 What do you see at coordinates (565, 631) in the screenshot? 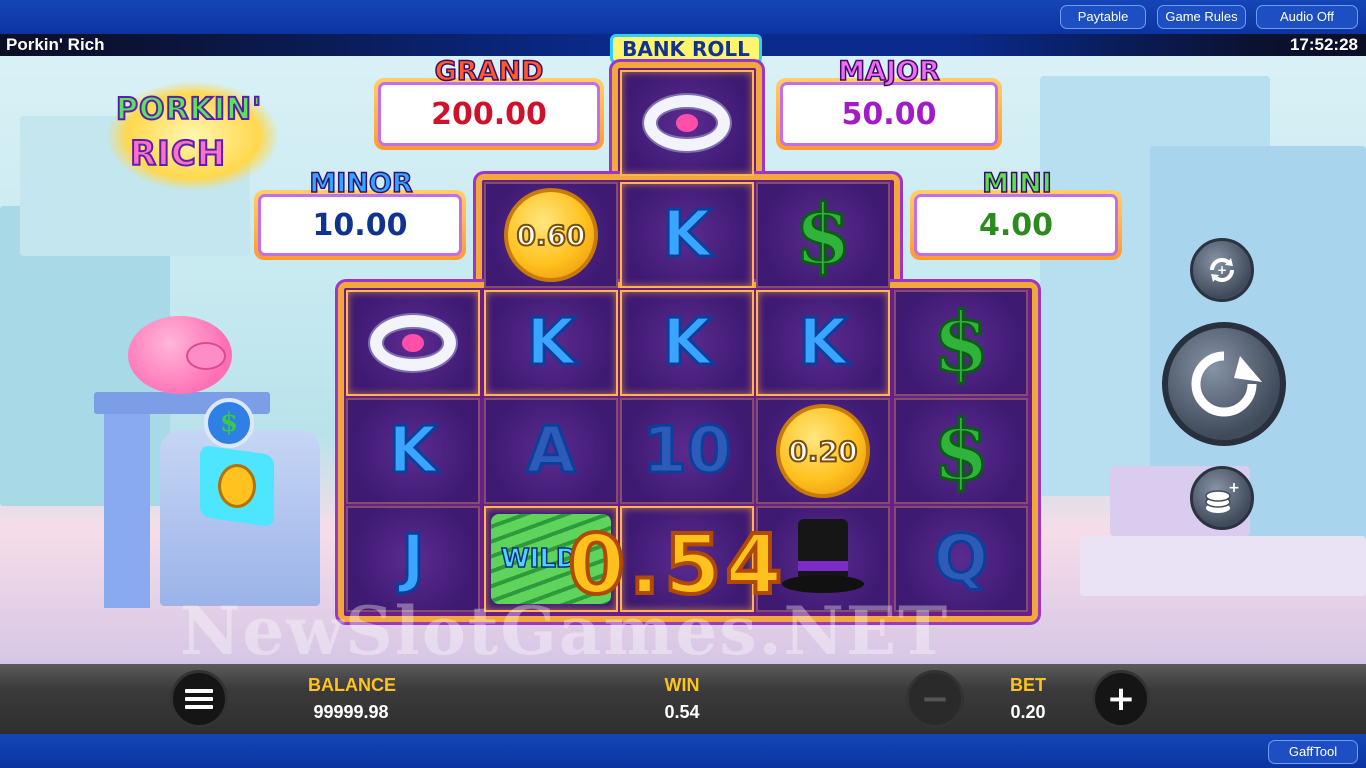
I see `watermark-text: NewSlotGames.NET` at bounding box center [565, 631].